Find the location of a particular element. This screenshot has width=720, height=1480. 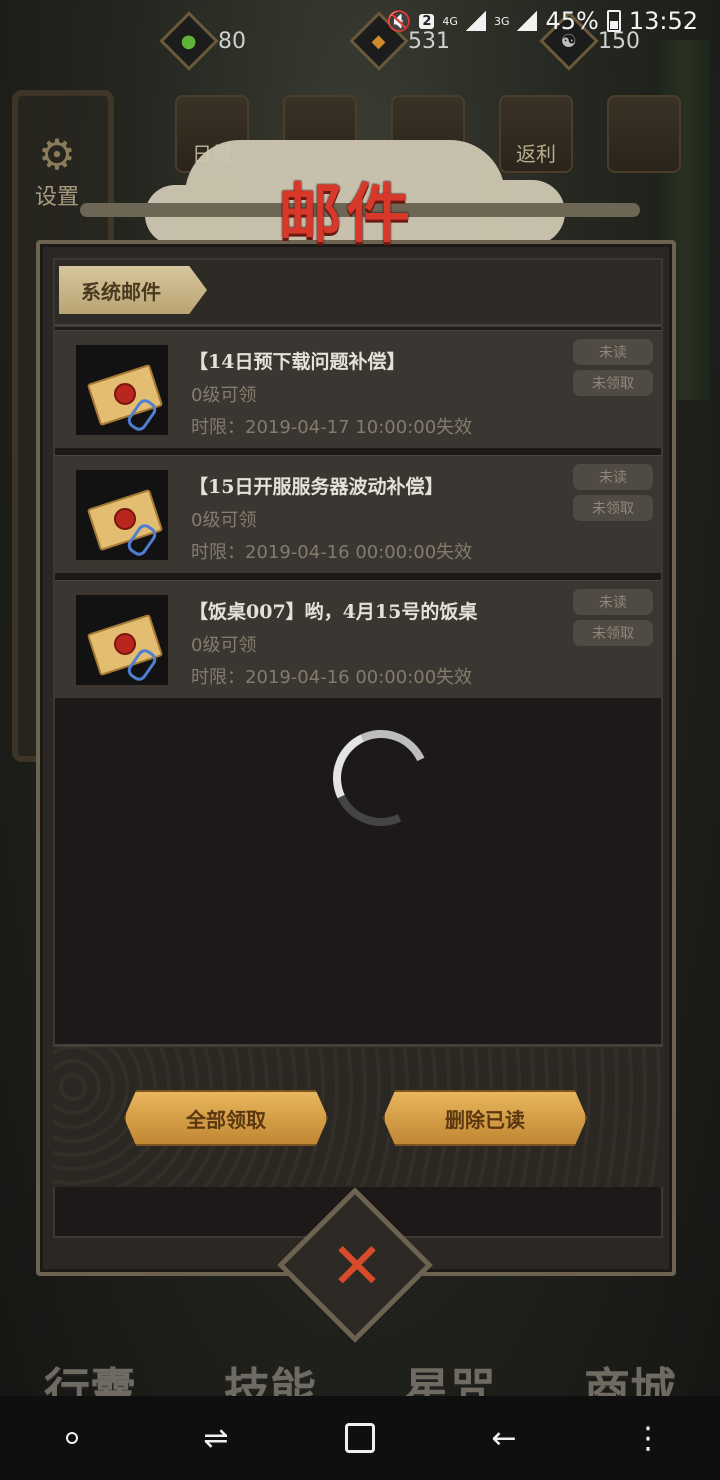

back-arrow-icon: ← is located at coordinates (504, 1438).